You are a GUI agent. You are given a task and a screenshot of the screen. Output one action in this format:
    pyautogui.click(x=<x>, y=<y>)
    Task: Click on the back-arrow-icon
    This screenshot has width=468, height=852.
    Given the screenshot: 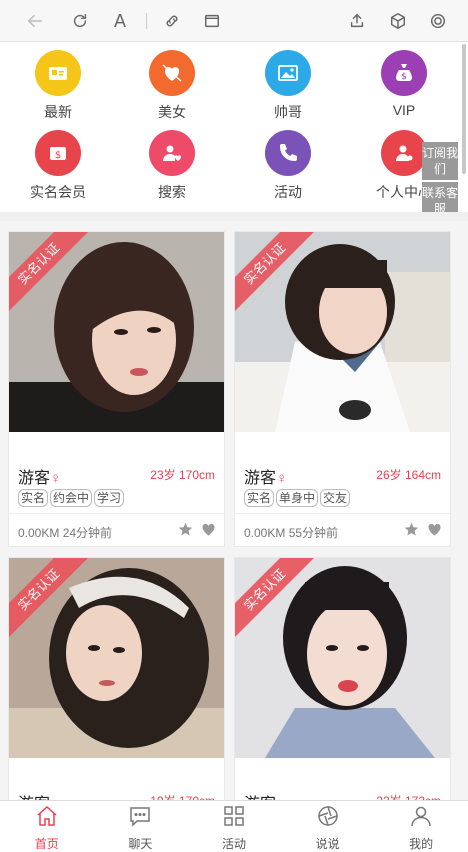 What is the action you would take?
    pyautogui.click(x=35, y=21)
    